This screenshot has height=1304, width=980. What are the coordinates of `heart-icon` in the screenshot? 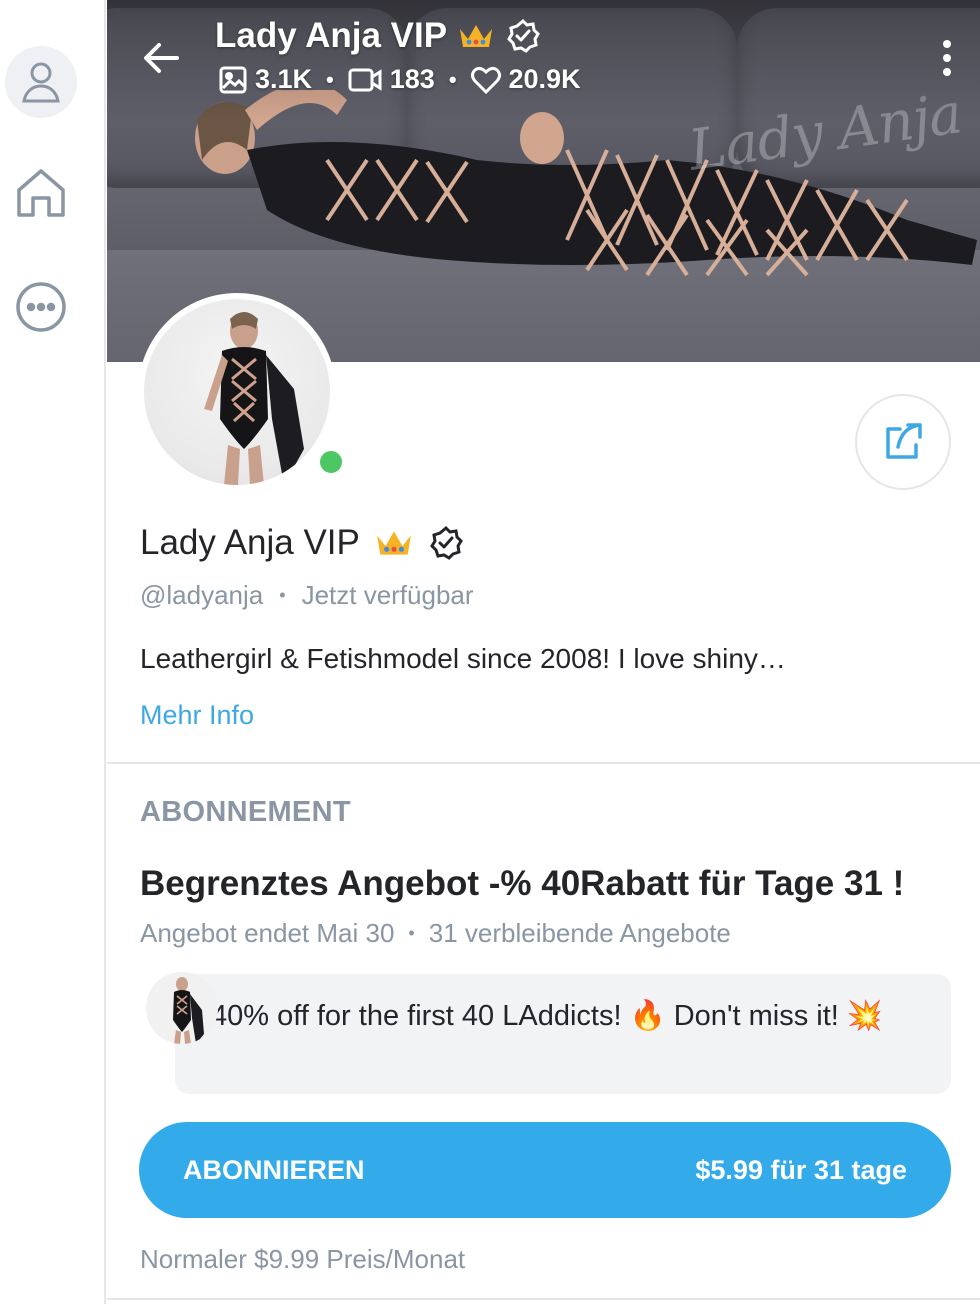 It's located at (485, 80).